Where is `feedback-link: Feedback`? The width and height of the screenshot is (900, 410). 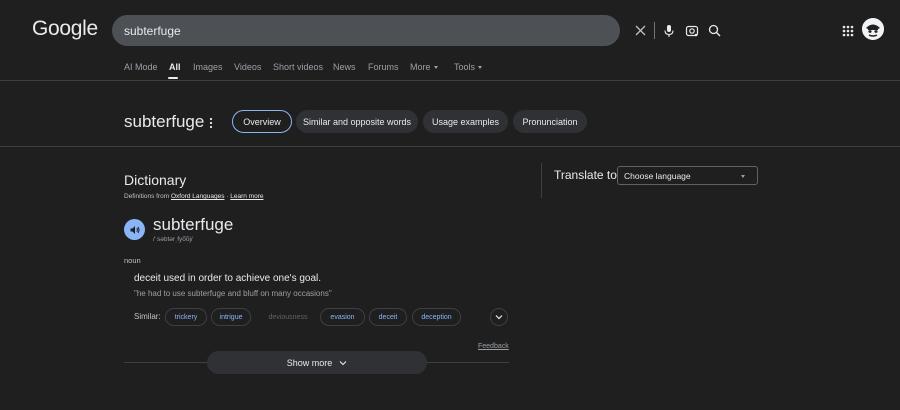 feedback-link: Feedback is located at coordinates (493, 346).